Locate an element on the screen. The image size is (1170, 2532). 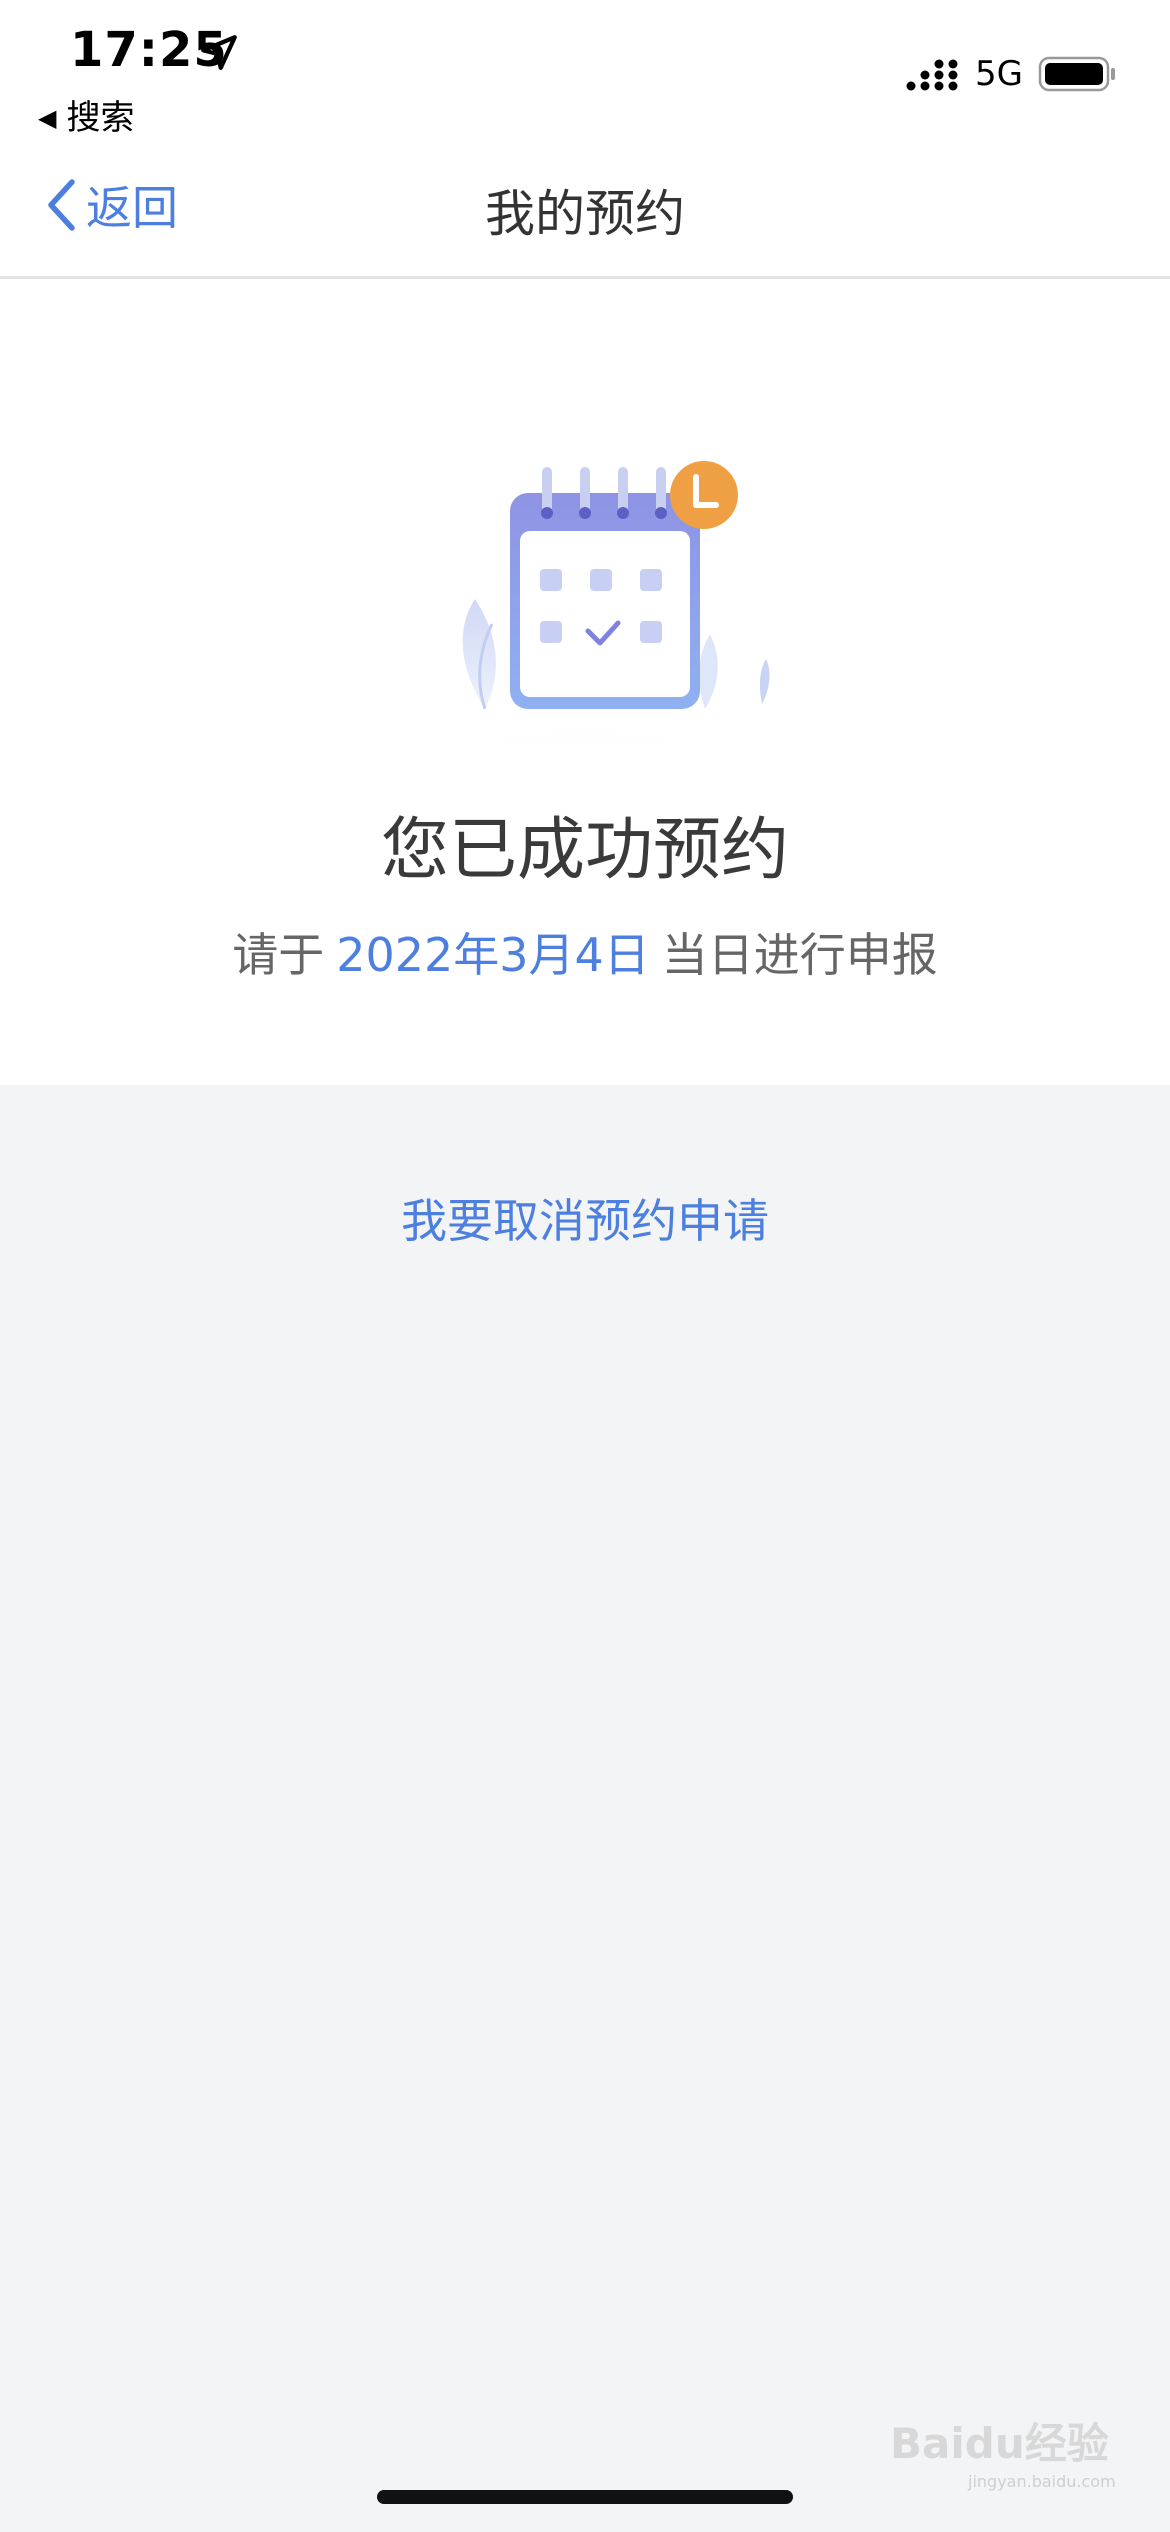
calendar-illustration is located at coordinates (585, 600).